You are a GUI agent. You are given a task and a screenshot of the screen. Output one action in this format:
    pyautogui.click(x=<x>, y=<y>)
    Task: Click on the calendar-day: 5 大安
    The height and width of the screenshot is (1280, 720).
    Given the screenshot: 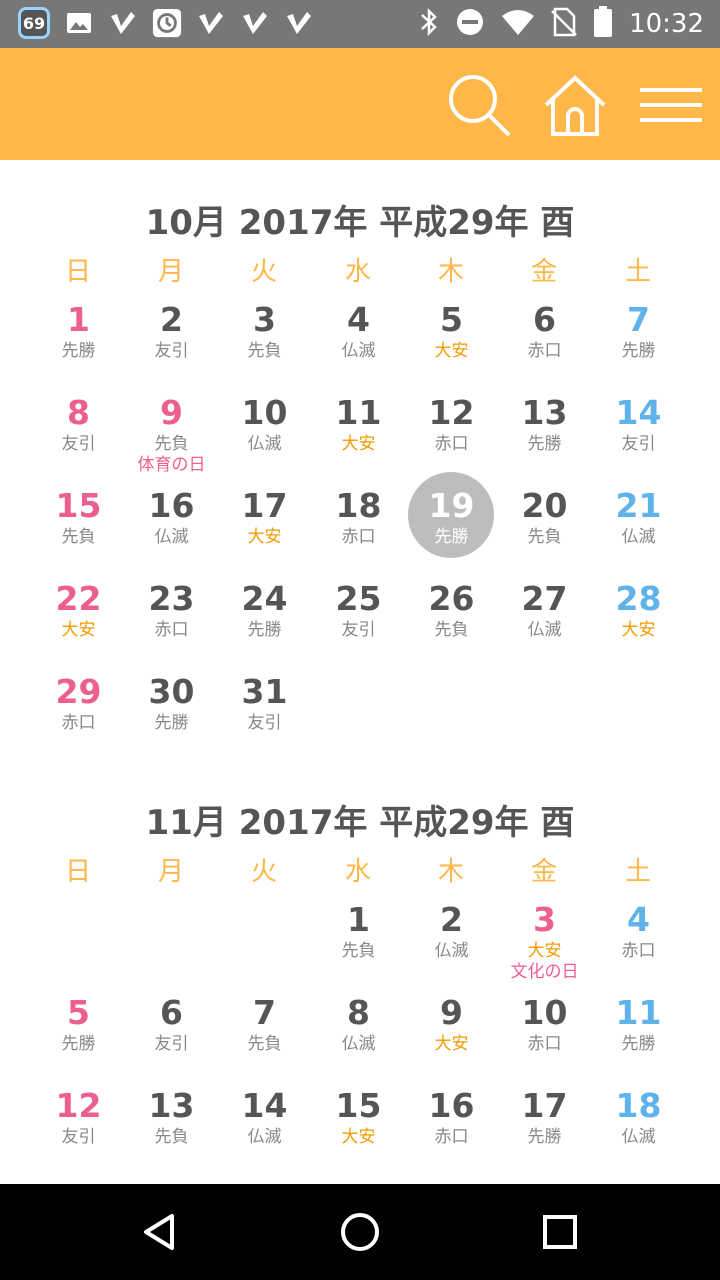 What is the action you would take?
    pyautogui.click(x=451, y=331)
    